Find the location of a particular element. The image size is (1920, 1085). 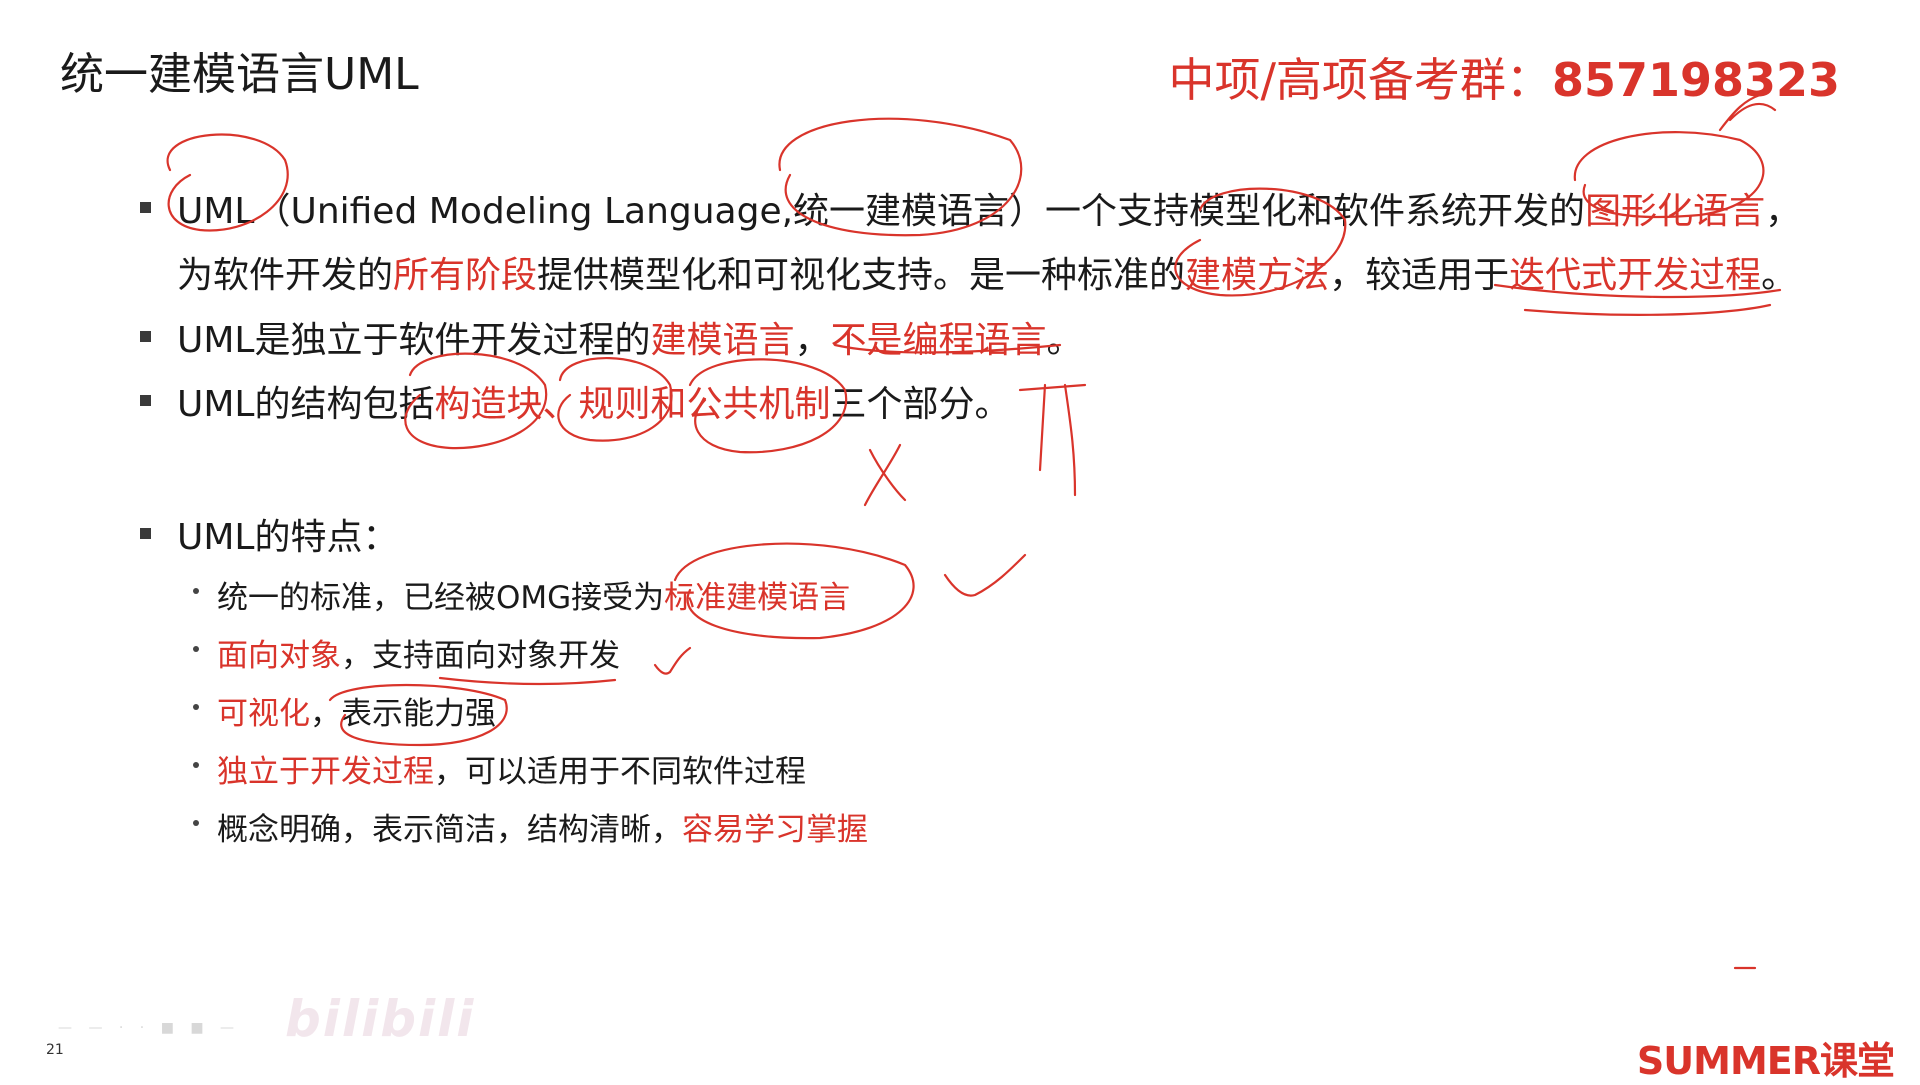

text-run: ，可以适用于不同软件过程 is located at coordinates (620, 772).